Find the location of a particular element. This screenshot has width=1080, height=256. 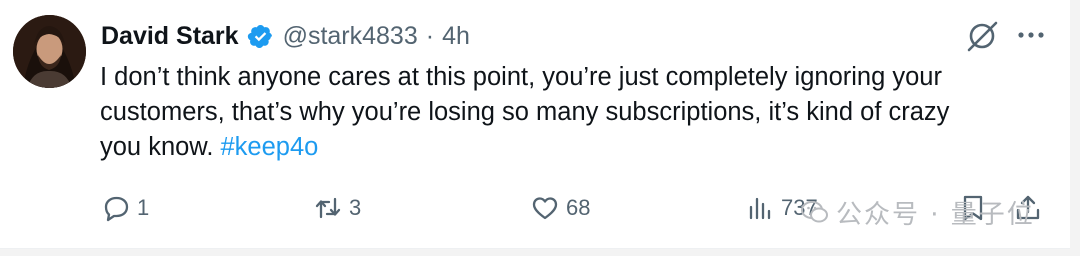

like-button: 68 is located at coordinates (560, 208).